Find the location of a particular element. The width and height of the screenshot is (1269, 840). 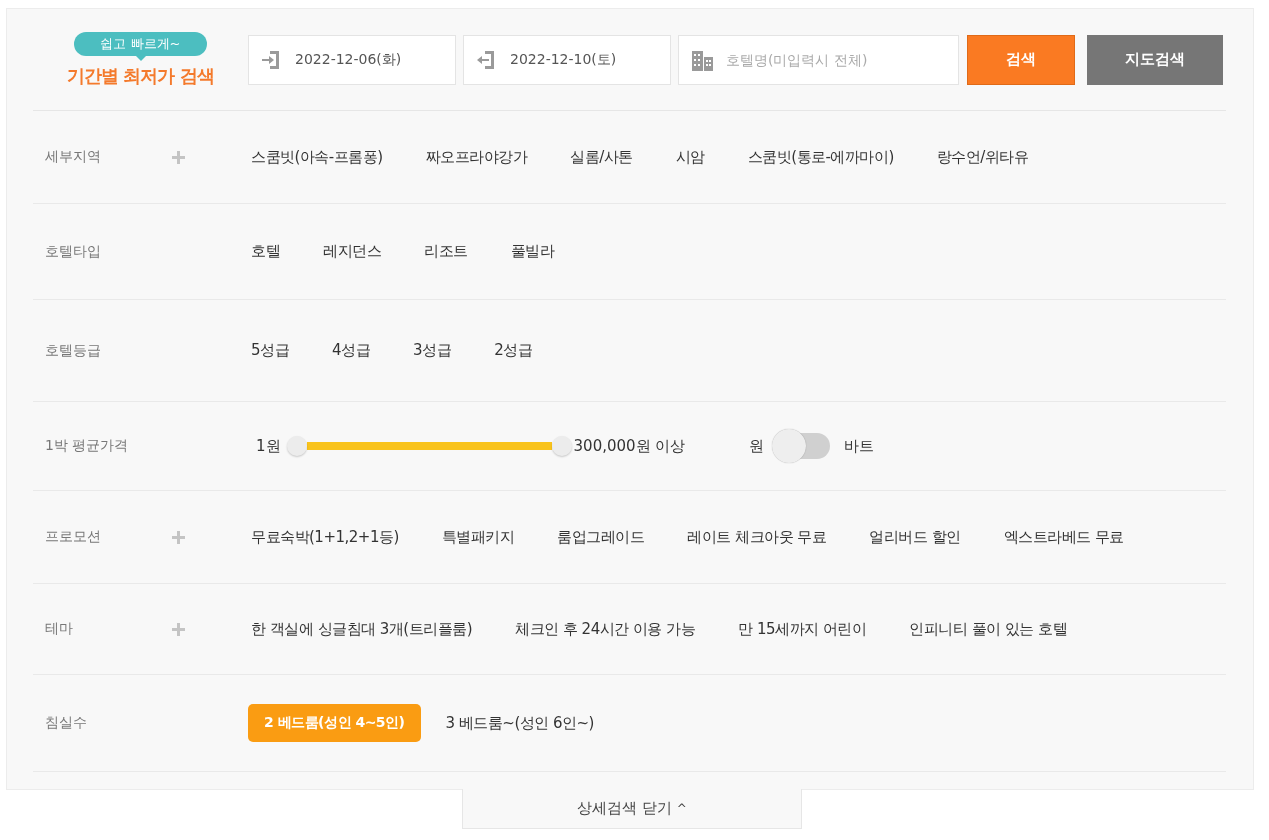

filter-label: 프로모션 is located at coordinates (73, 537).